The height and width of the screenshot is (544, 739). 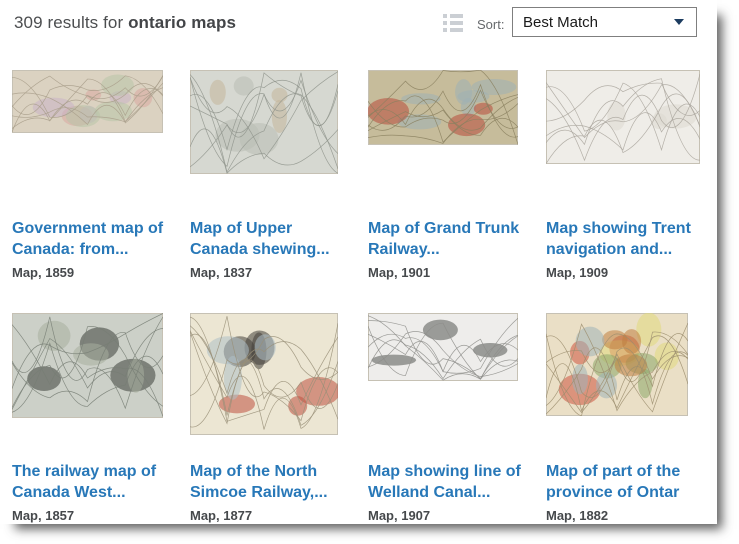 I want to click on welland-canal-map-thumbnail-image, so click(x=443, y=347).